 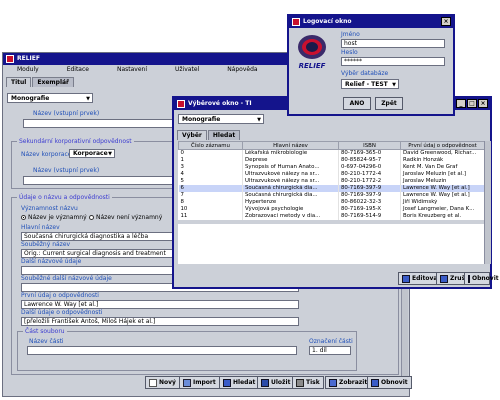 I want to click on relief-logo: RELIEF, so click(x=312, y=52).